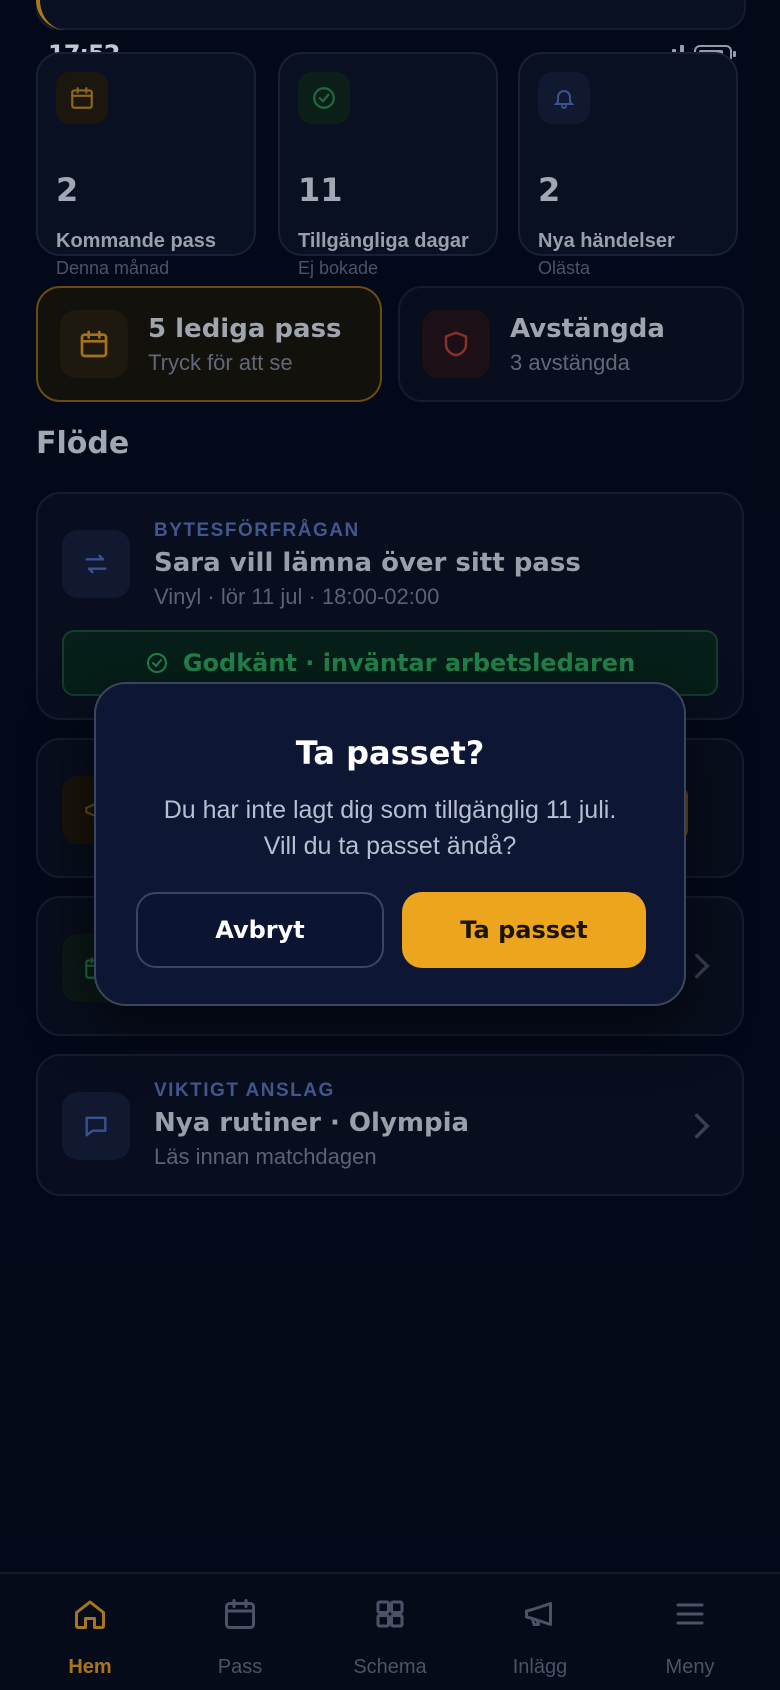  I want to click on cancel-button: Avbryt, so click(260, 930).